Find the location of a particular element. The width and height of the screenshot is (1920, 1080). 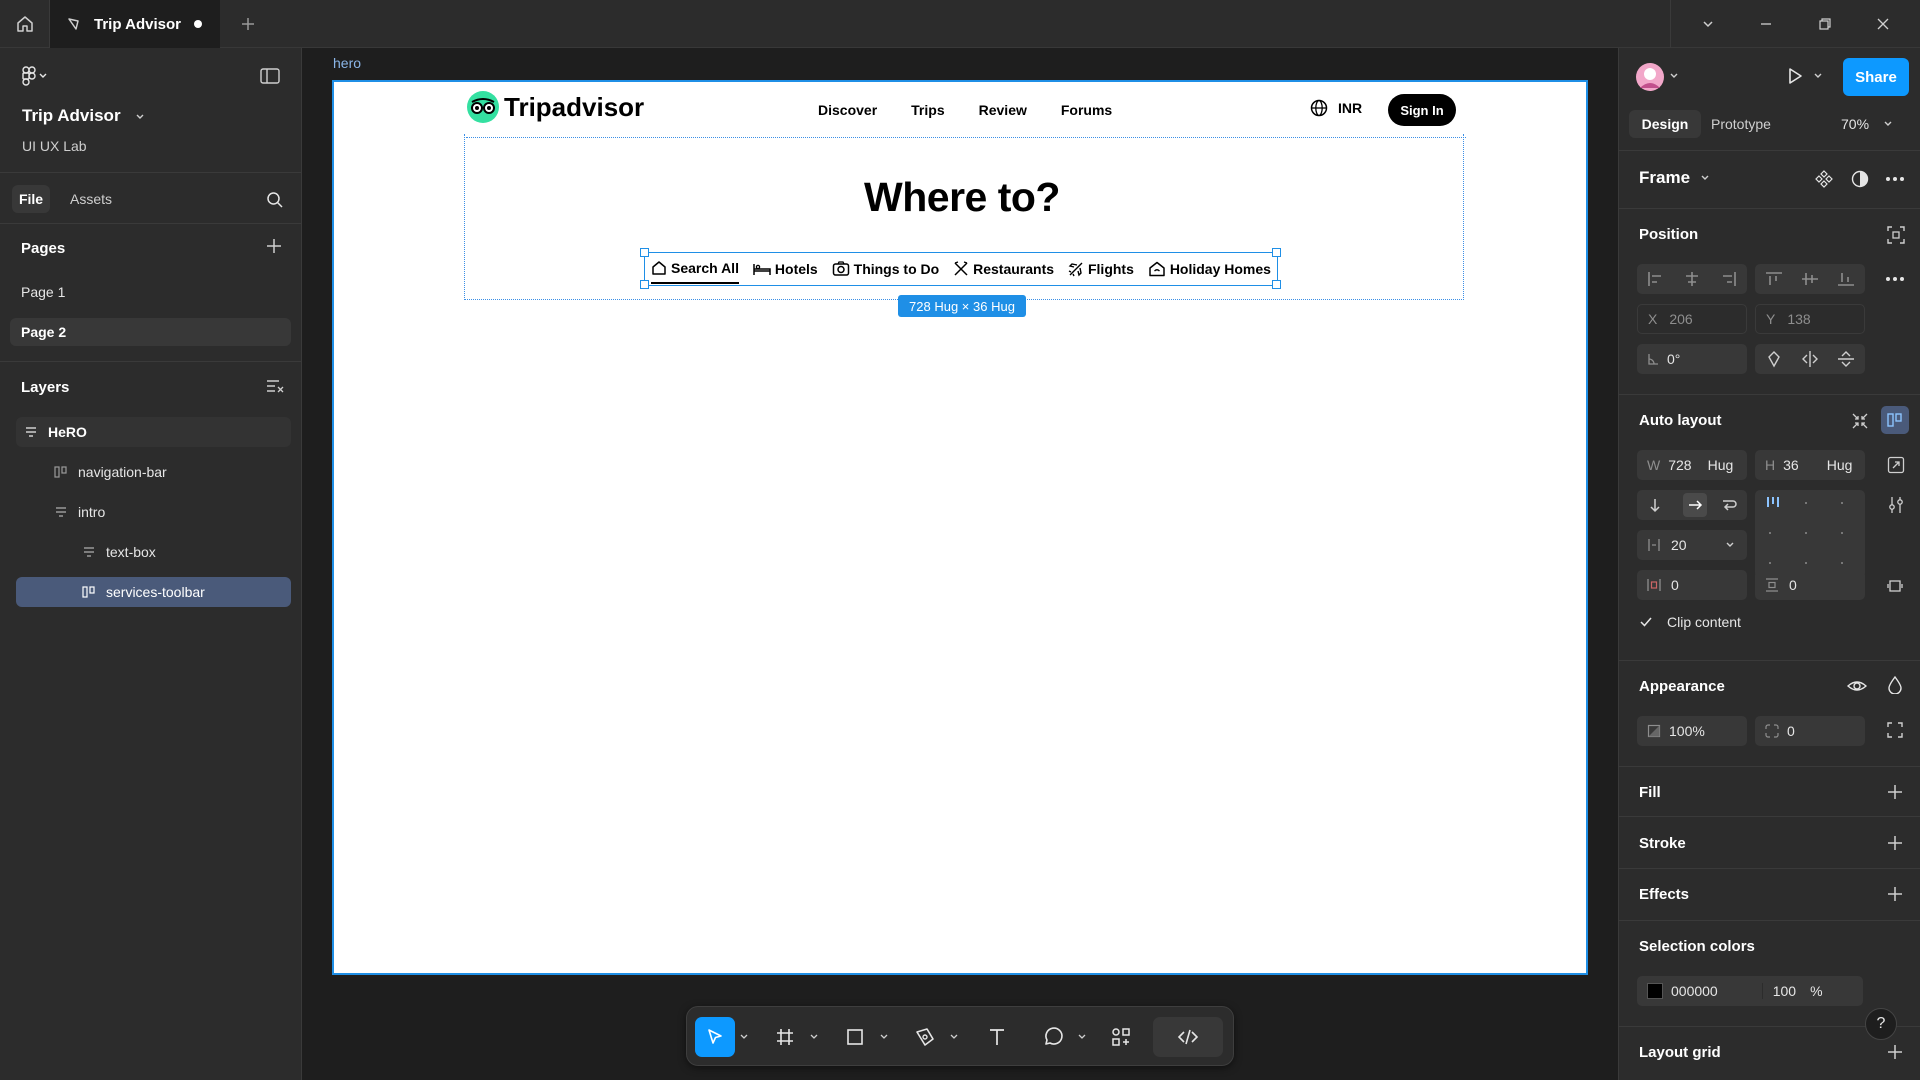

file-name: Trip Advisor is located at coordinates (83, 116).